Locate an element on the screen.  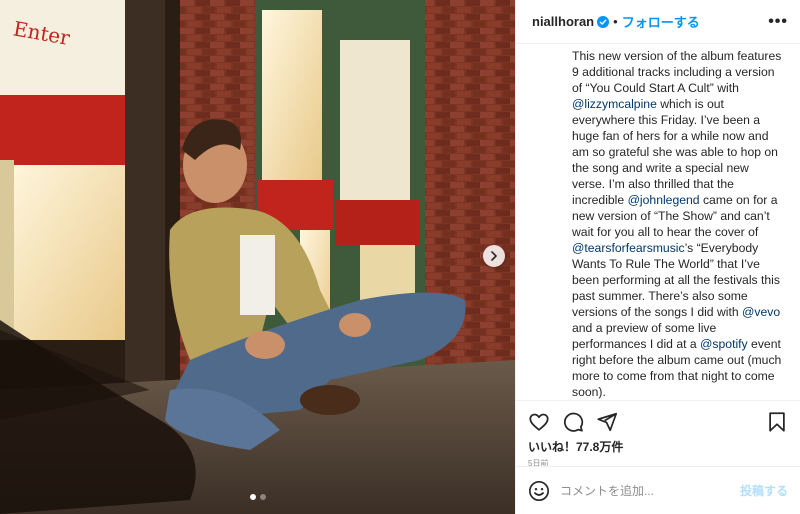
chevron-right-icon is located at coordinates (494, 256).